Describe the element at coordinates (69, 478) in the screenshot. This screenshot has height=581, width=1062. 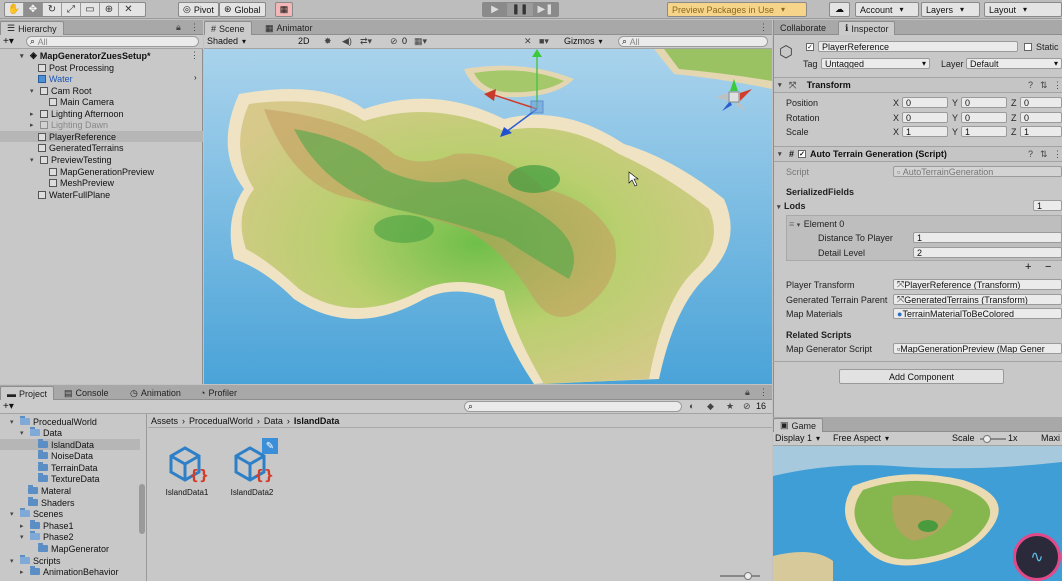
I see `folder-item: TextureData` at that location.